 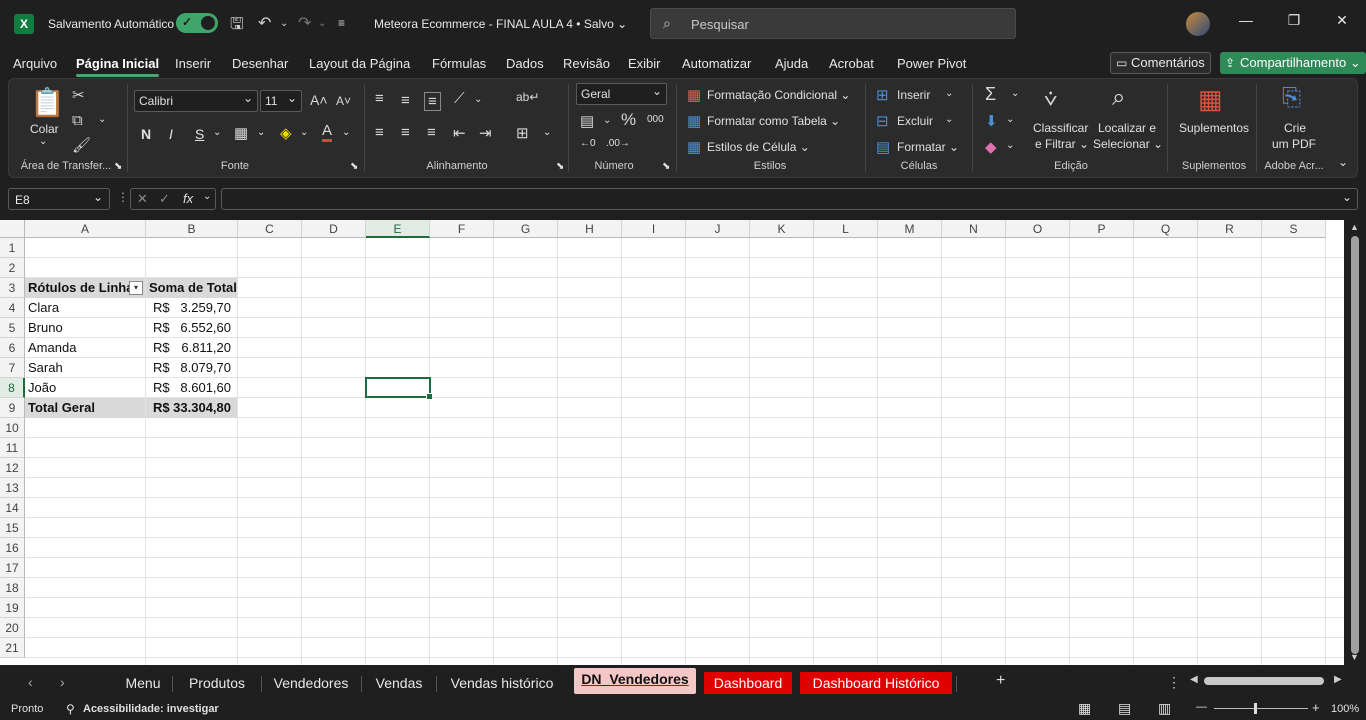 What do you see at coordinates (1355, 442) in the screenshot?
I see `vertical-scrollbar: ▲ ▼` at bounding box center [1355, 442].